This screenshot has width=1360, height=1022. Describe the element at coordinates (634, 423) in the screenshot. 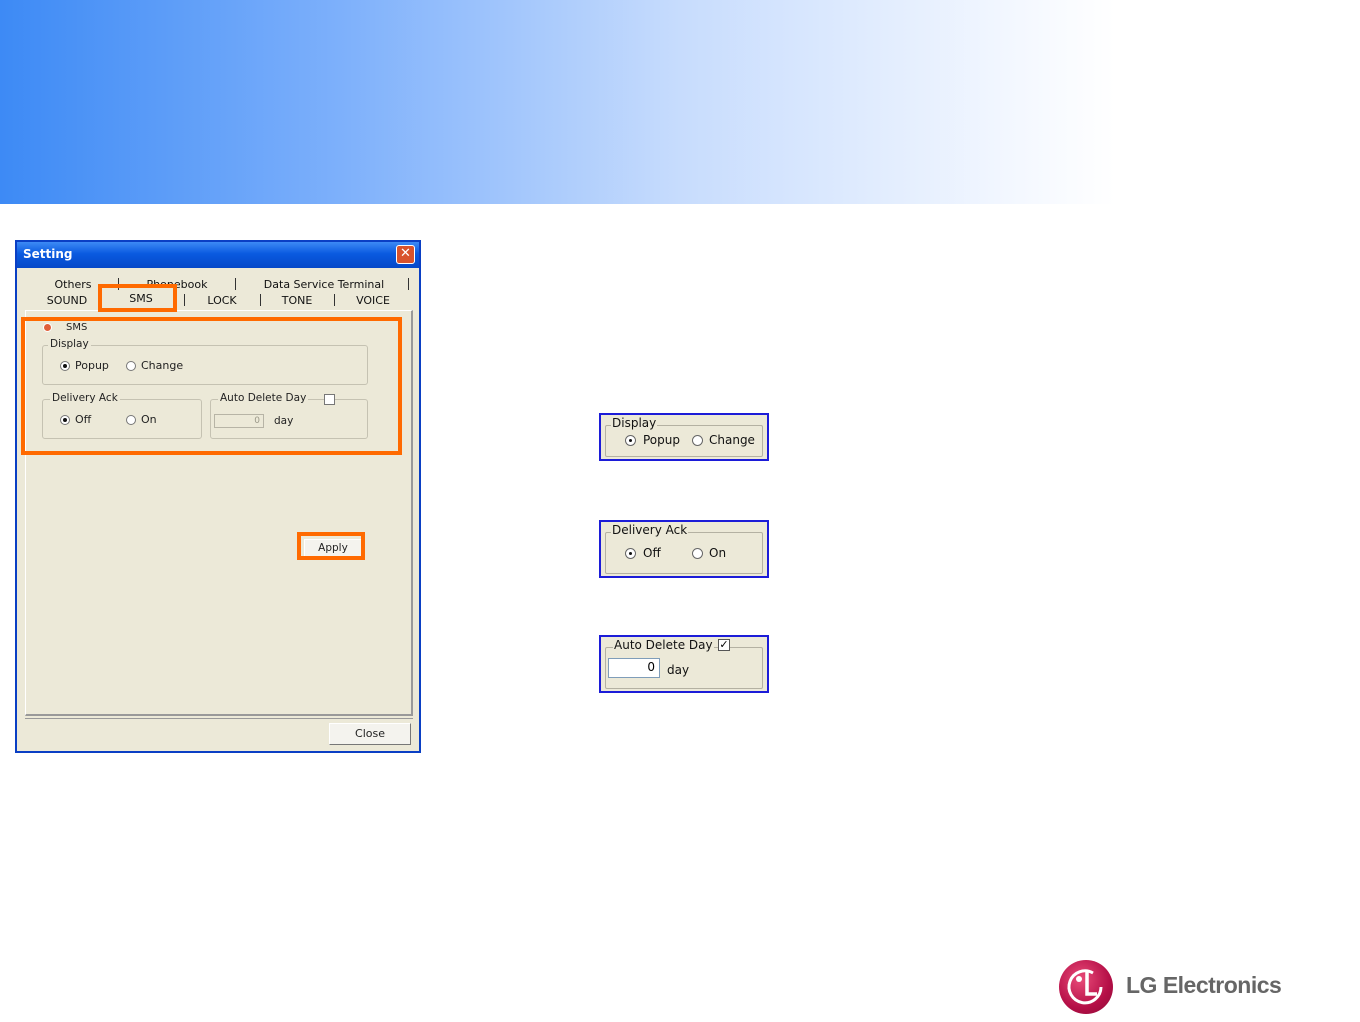

I see `display-detail-label: Display` at that location.